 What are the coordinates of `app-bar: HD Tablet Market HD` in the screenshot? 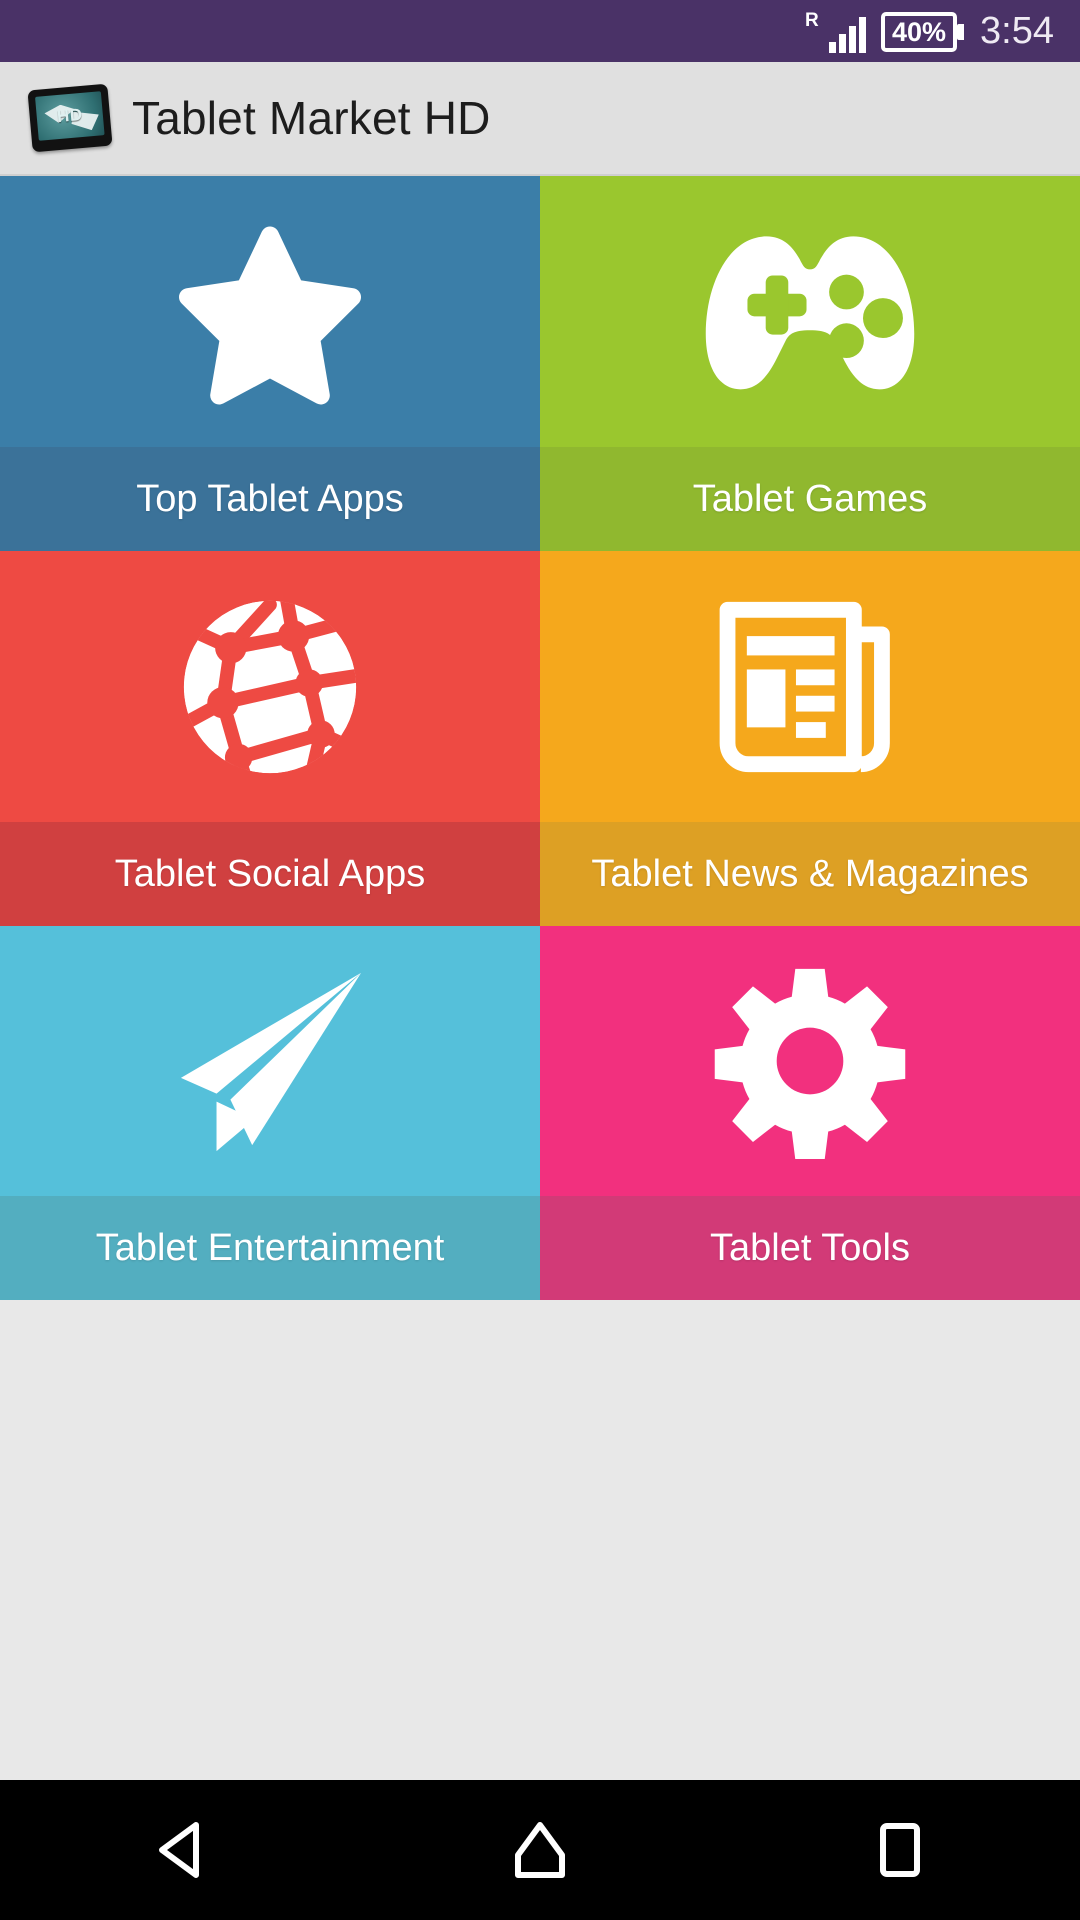 It's located at (540, 119).